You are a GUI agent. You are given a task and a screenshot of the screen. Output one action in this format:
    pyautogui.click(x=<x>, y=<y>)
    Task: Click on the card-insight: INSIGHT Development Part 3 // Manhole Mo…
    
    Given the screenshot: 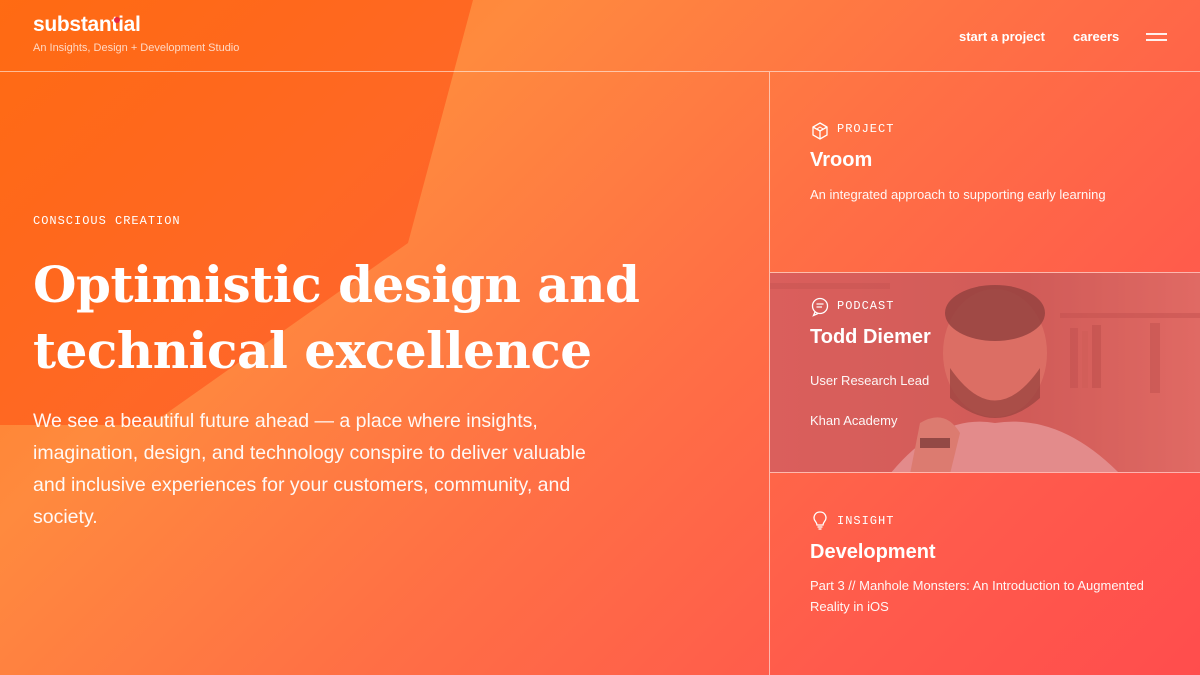 What is the action you would take?
    pyautogui.click(x=985, y=574)
    